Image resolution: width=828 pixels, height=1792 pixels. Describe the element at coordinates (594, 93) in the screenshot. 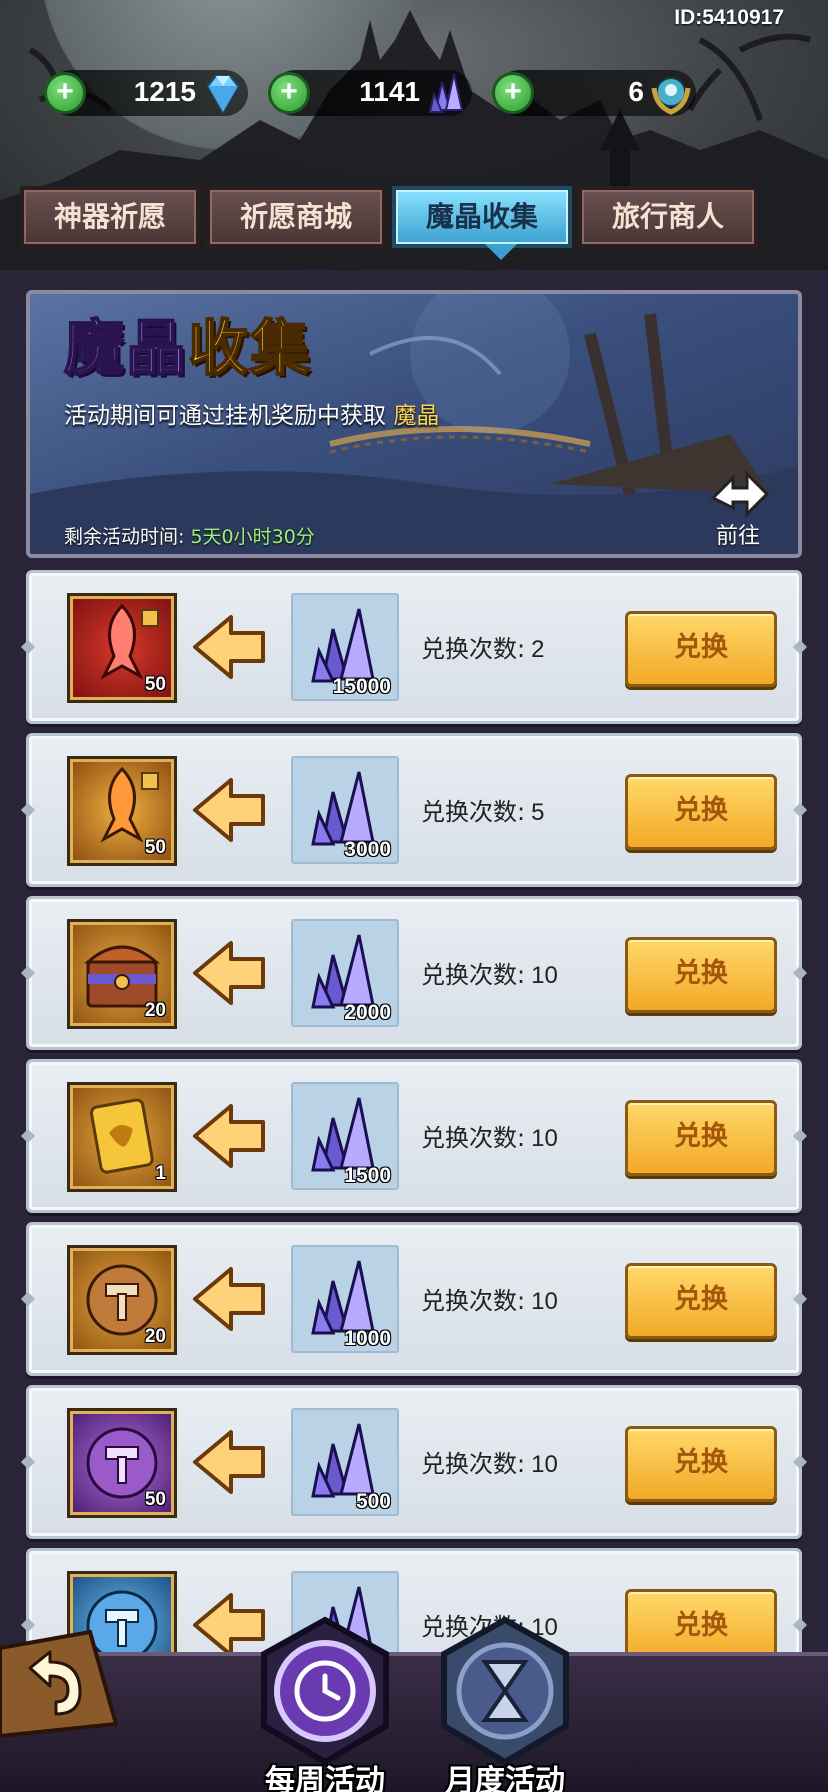

I see `currency-badge: + 6` at that location.